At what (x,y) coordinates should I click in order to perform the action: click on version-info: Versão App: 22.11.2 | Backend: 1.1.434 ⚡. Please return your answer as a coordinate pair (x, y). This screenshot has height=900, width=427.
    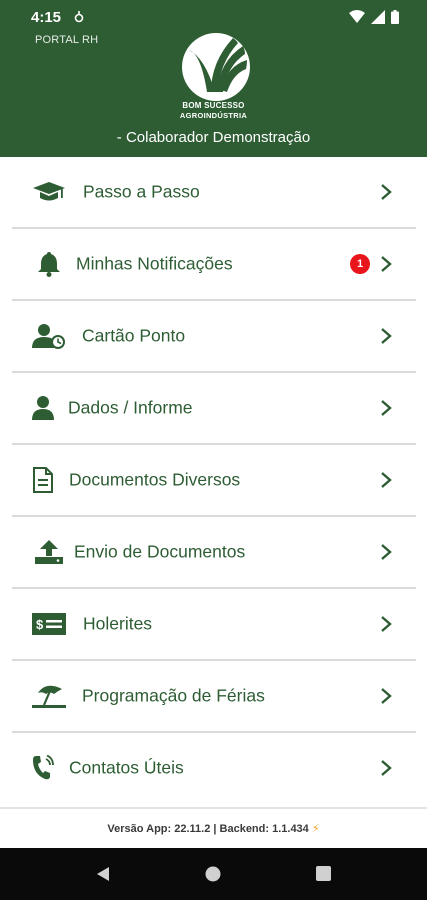
    Looking at the image, I should click on (213, 828).